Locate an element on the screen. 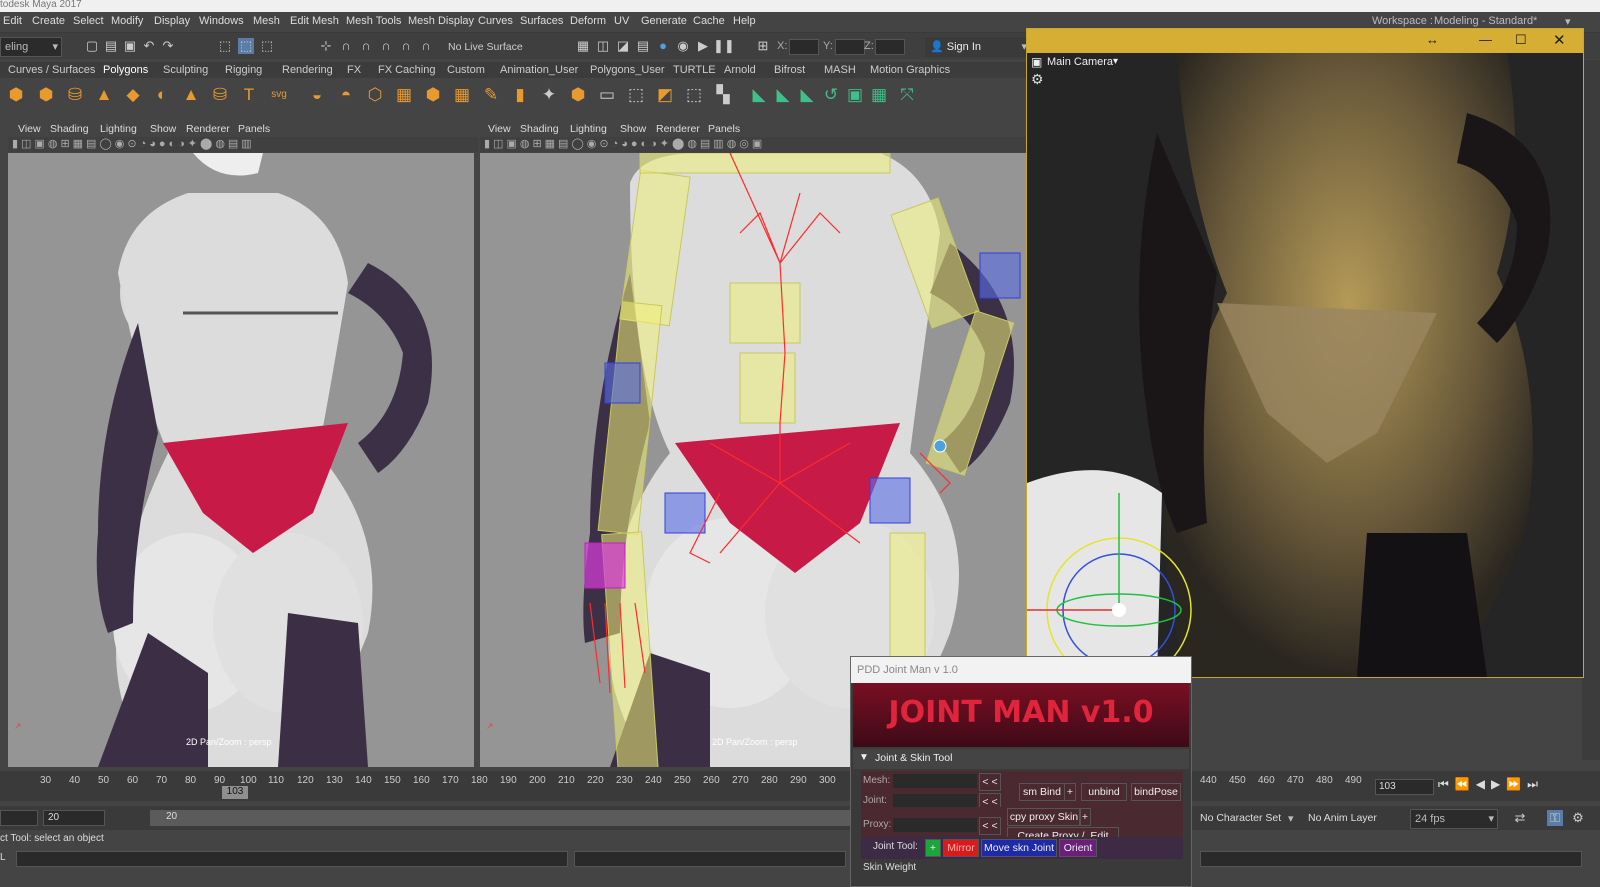  render-icon: ▦ is located at coordinates (583, 46).